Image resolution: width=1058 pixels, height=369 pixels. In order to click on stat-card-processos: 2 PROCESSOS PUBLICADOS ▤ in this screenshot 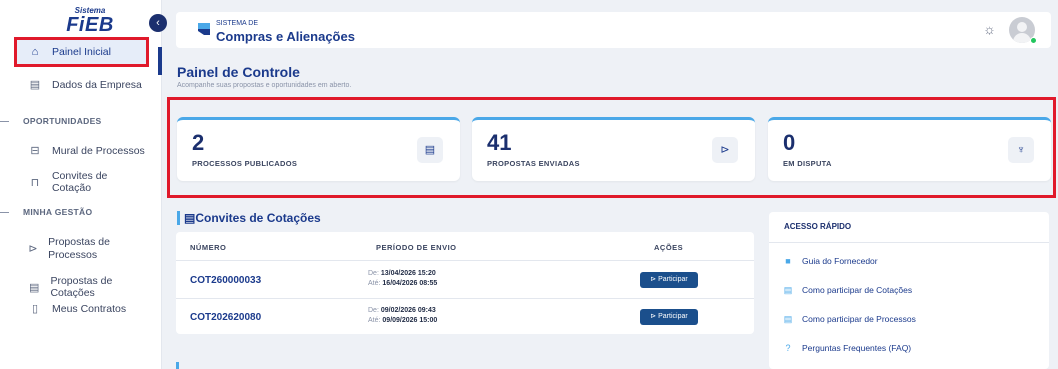, I will do `click(318, 149)`.